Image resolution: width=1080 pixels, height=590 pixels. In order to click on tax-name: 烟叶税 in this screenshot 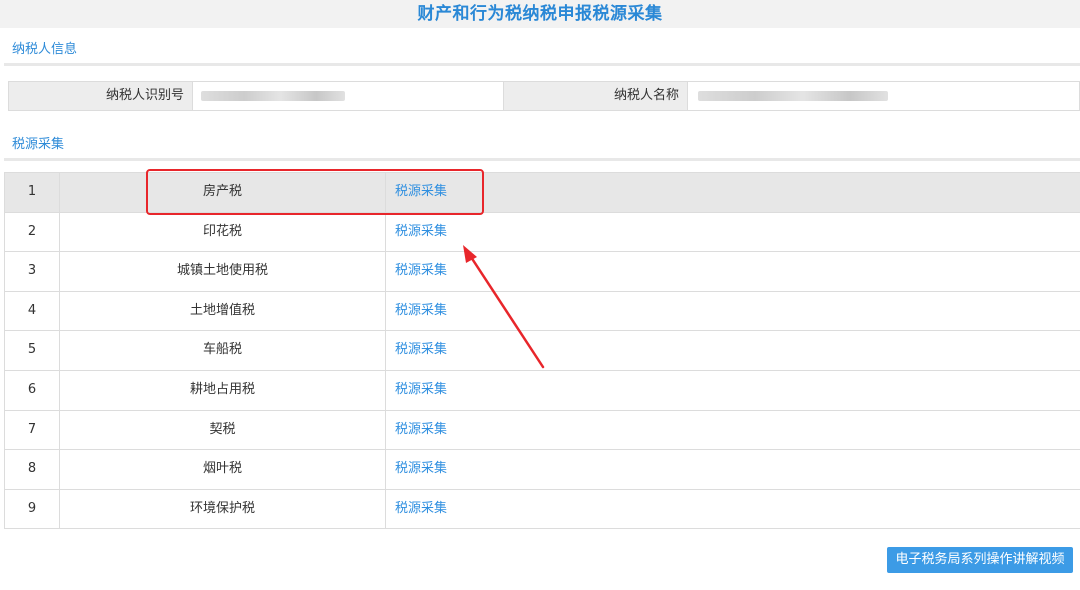, I will do `click(223, 469)`.